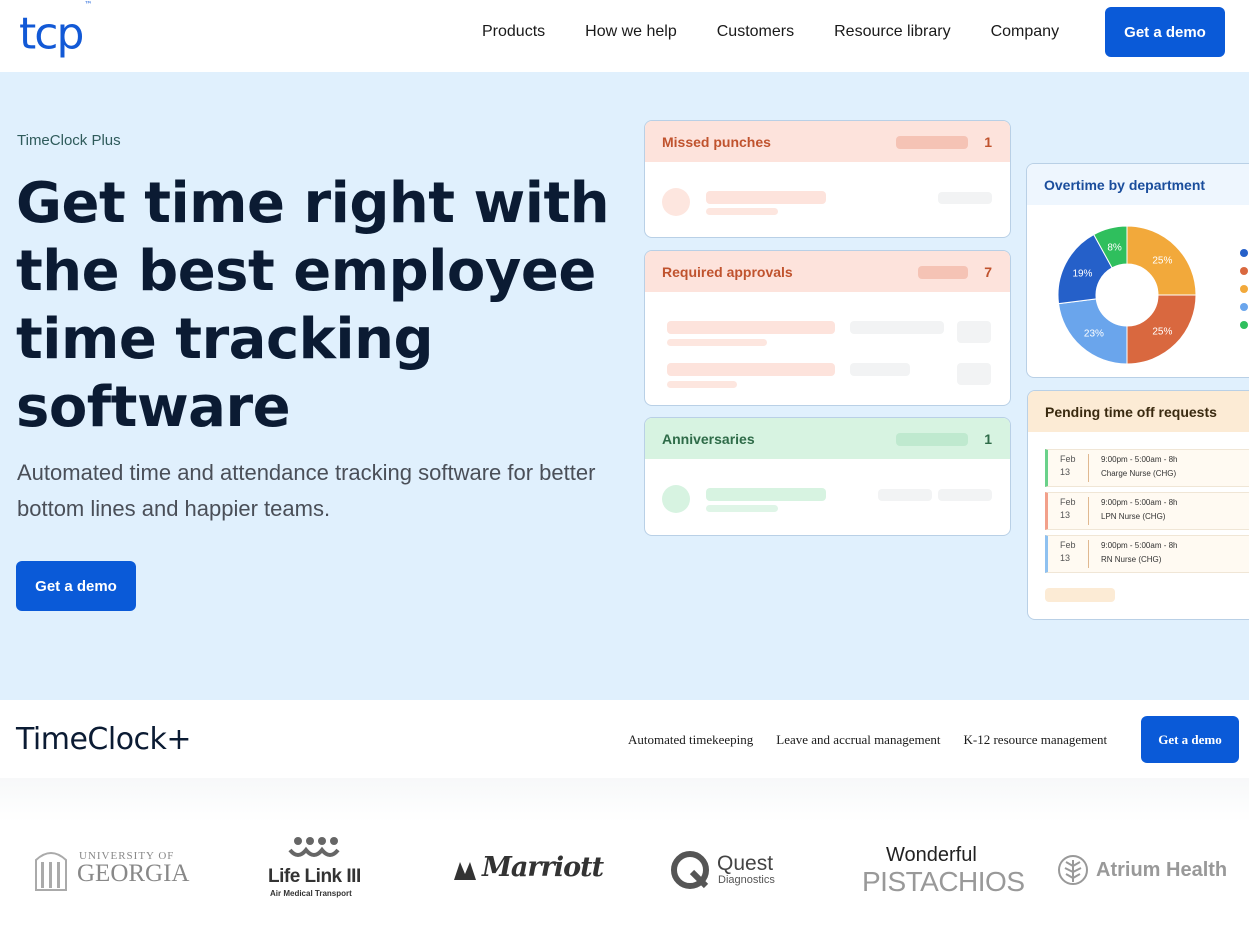 This screenshot has width=1249, height=925. Describe the element at coordinates (755, 32) in the screenshot. I see `nav-customers: Customers` at that location.